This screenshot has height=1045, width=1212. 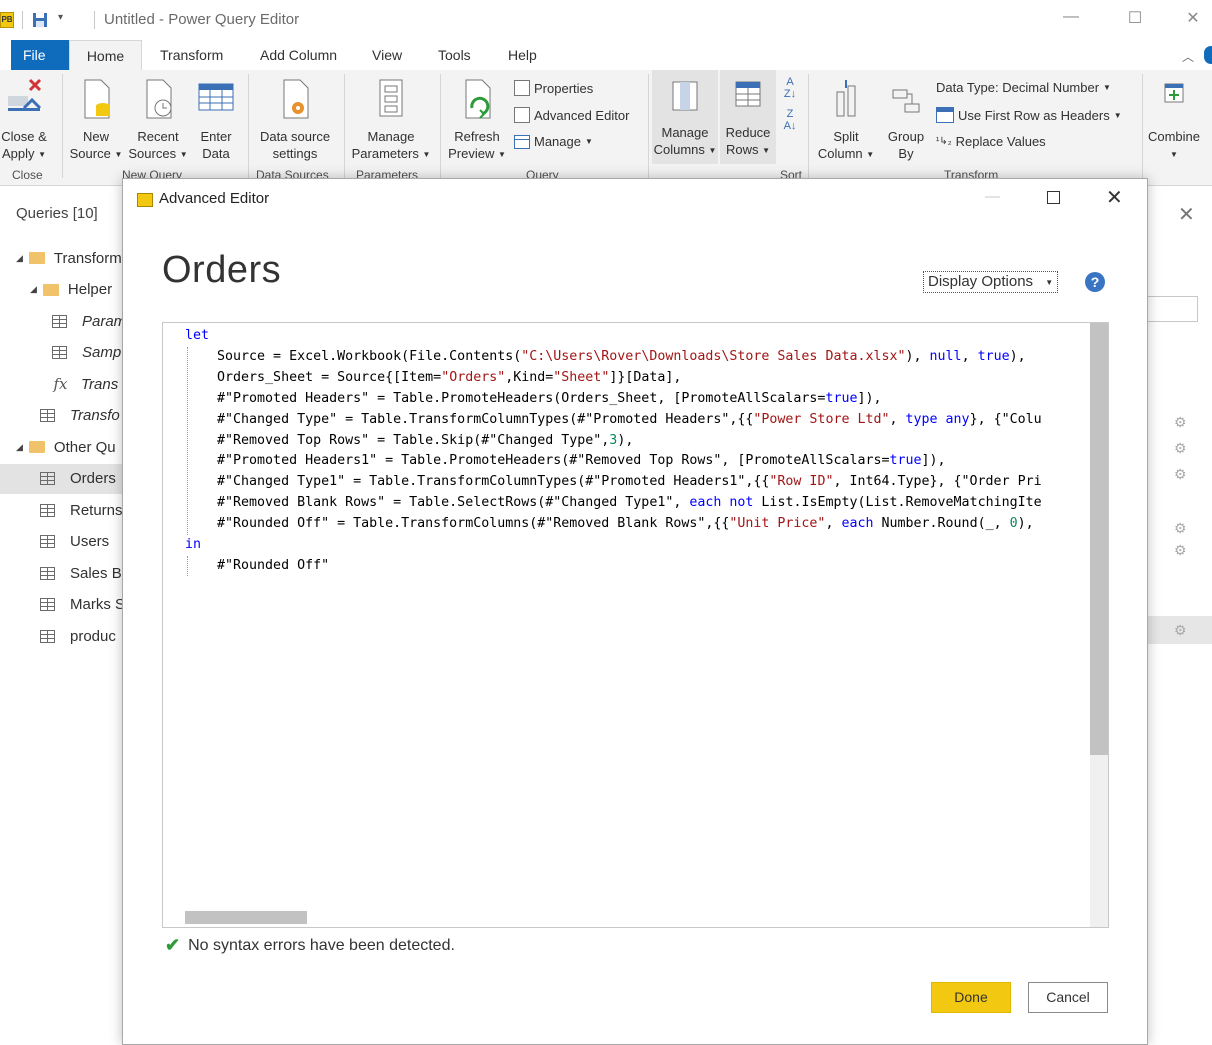 I want to click on titlebar-separator, so click(x=22, y=20).